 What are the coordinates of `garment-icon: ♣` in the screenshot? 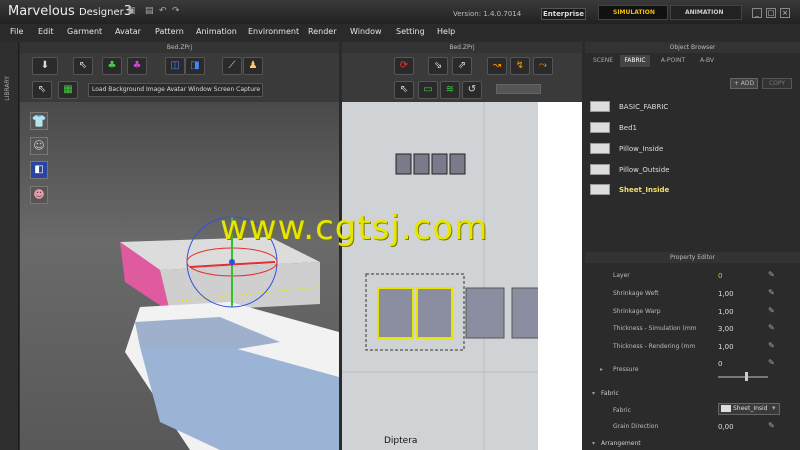 It's located at (112, 66).